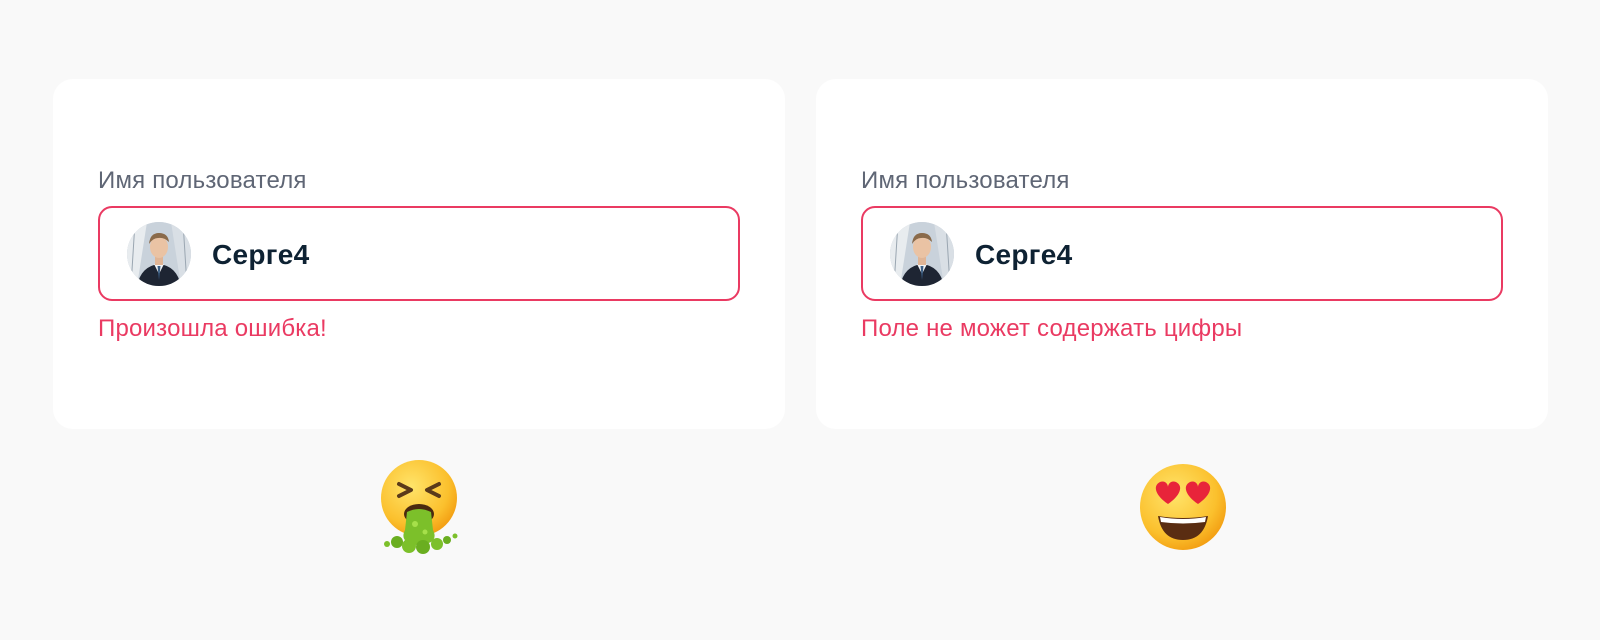  What do you see at coordinates (1052, 328) in the screenshot?
I see `error-message: Поле не может содержать цифры` at bounding box center [1052, 328].